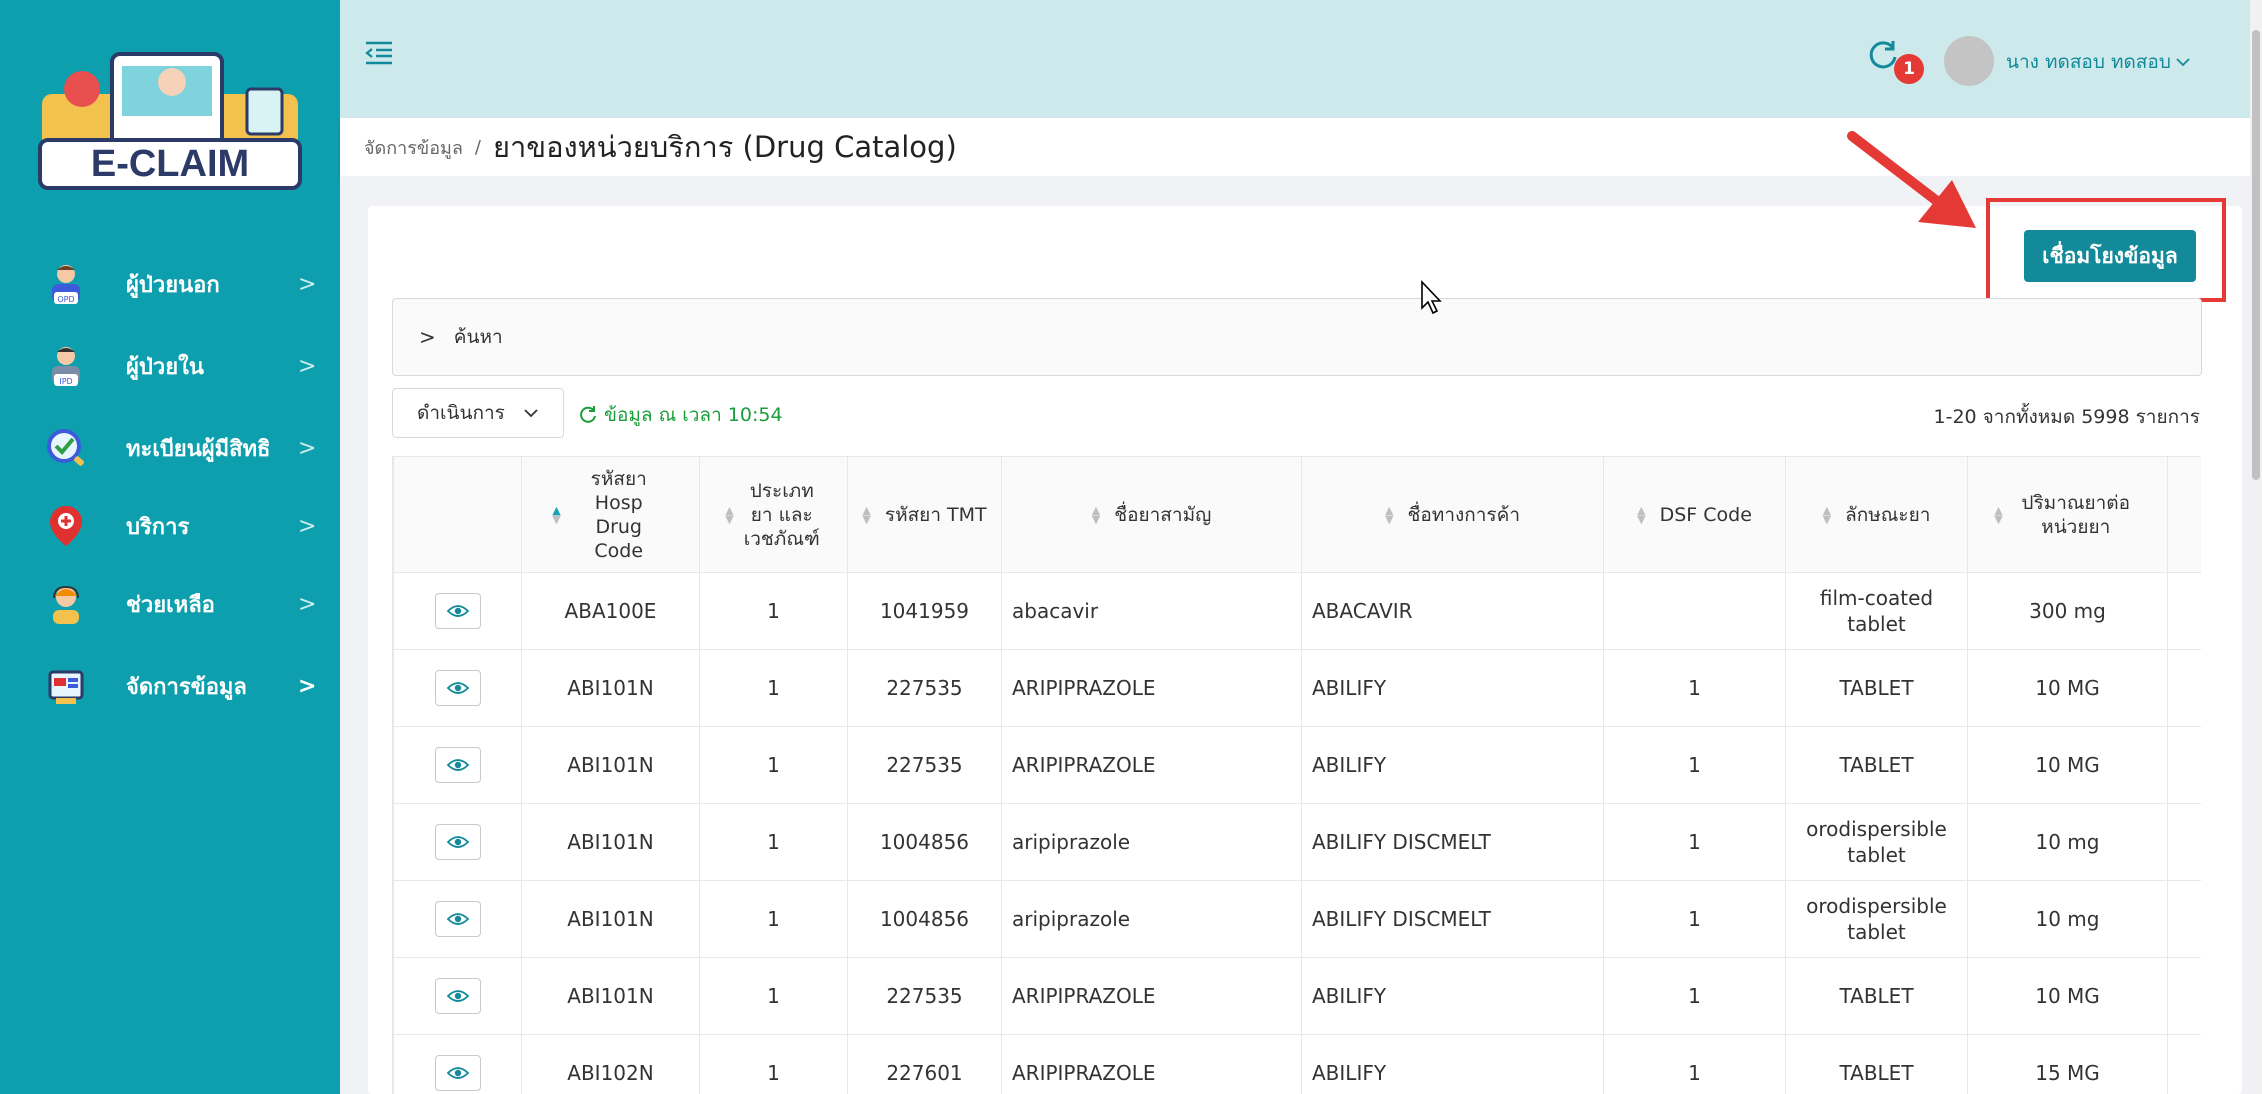 The height and width of the screenshot is (1094, 2262). I want to click on column-header-hosp-drug-code: ▲ ▼ รหัสยา Hosp Drug Code, so click(610, 514).